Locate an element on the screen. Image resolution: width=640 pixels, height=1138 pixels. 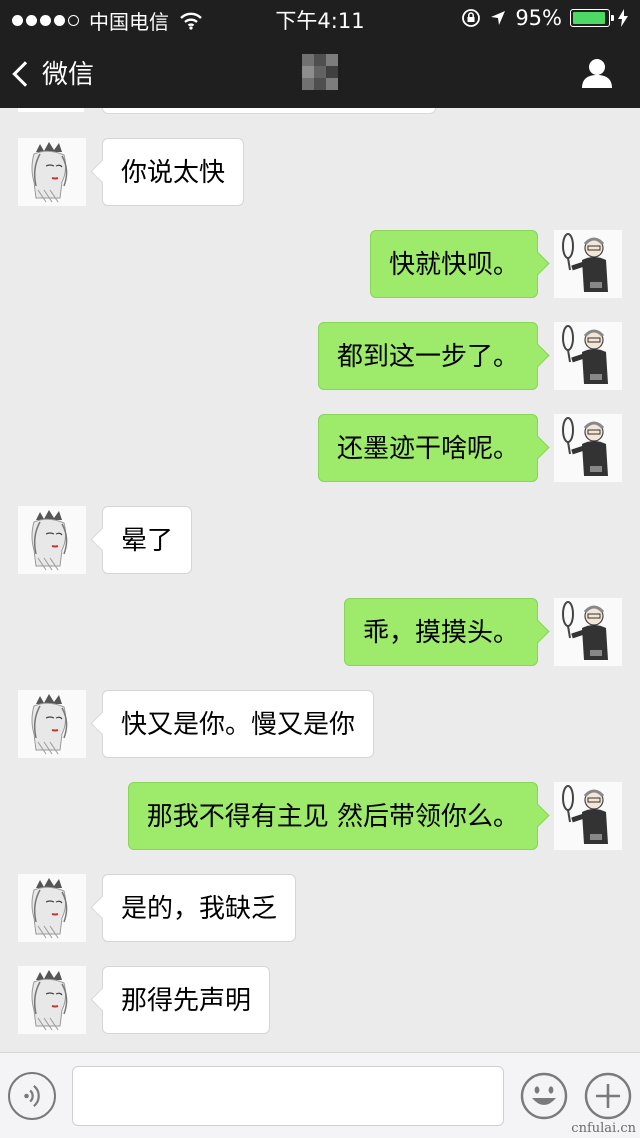
message-row: 那得先声明 is located at coordinates (320, 1001).